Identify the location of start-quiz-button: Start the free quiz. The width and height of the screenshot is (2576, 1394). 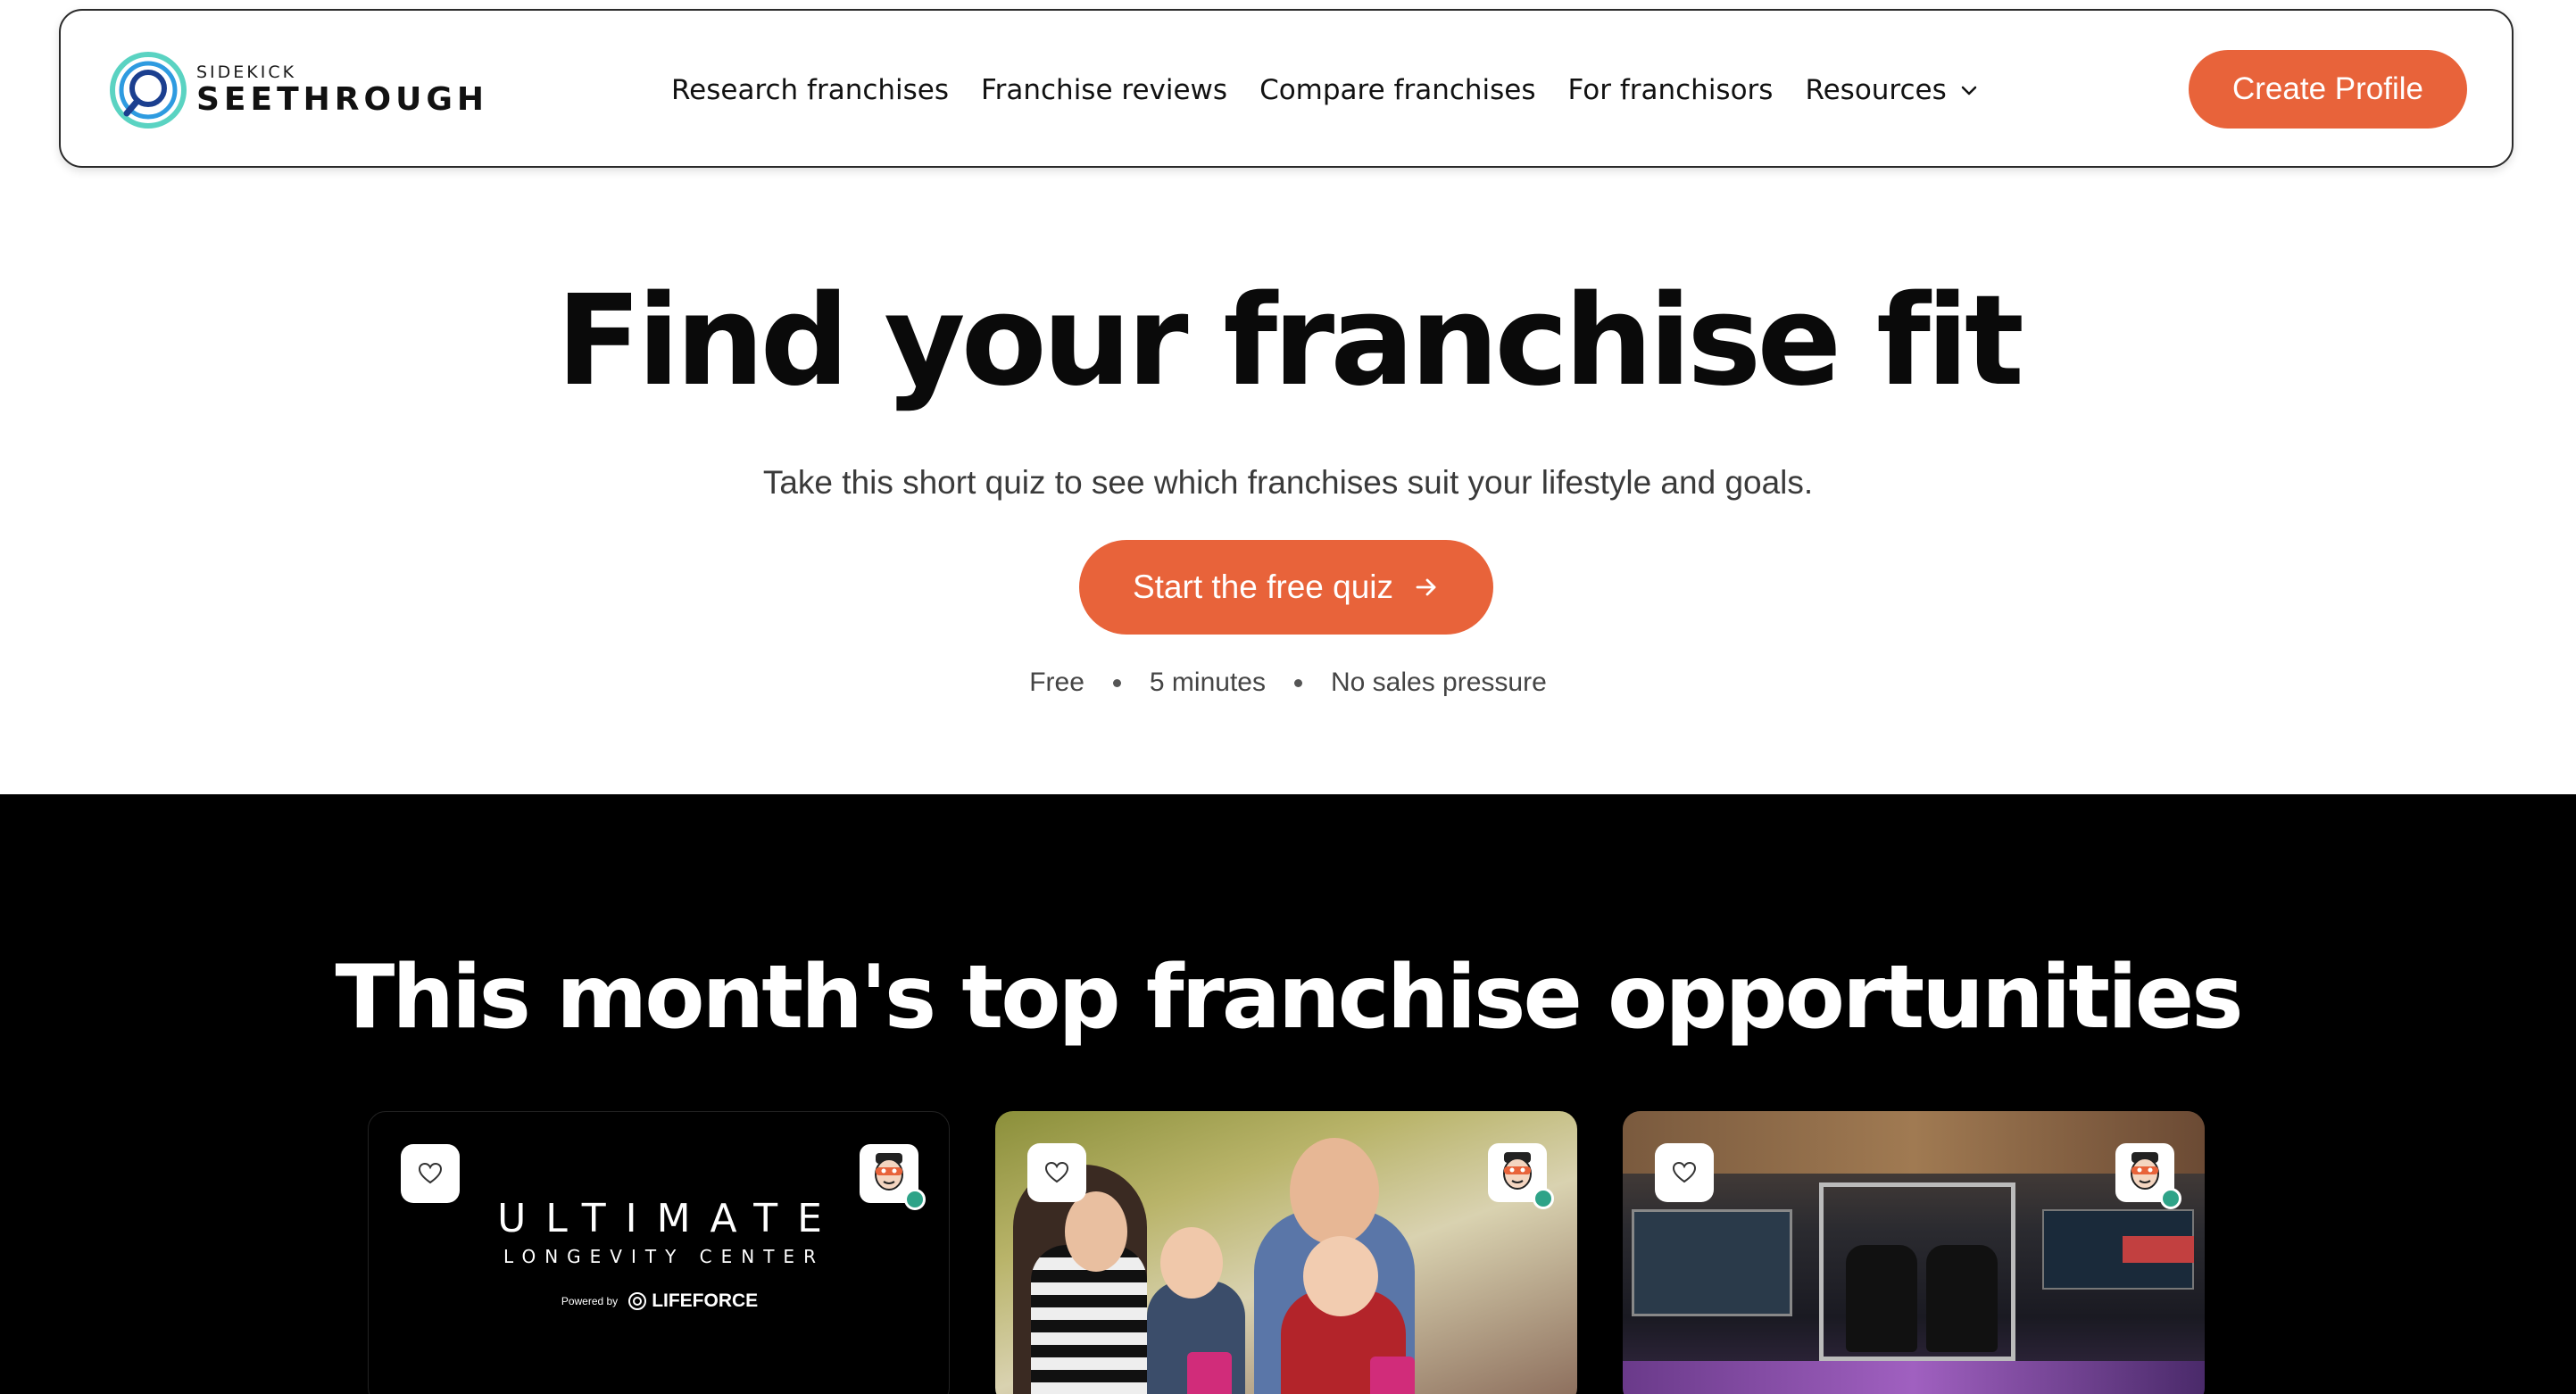
(1286, 588).